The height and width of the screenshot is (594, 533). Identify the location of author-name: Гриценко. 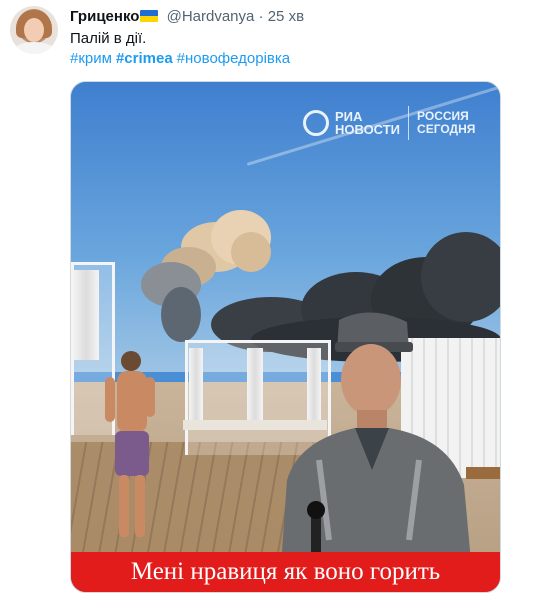
(104, 16).